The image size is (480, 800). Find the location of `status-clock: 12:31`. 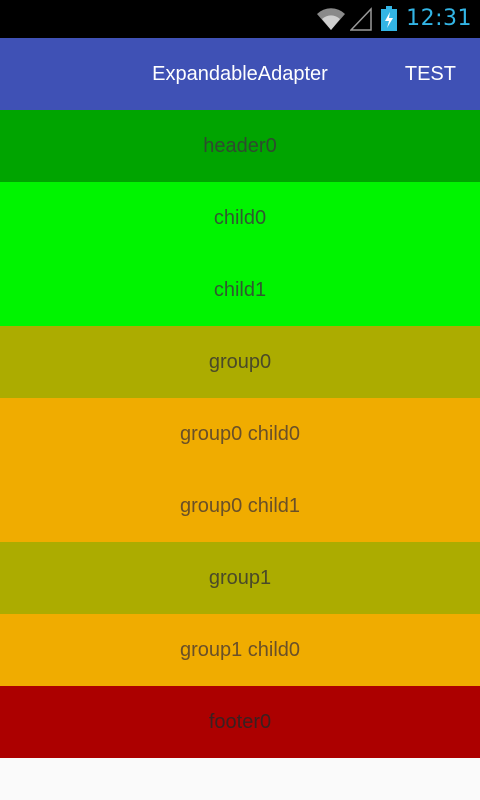

status-clock: 12:31 is located at coordinates (439, 18).